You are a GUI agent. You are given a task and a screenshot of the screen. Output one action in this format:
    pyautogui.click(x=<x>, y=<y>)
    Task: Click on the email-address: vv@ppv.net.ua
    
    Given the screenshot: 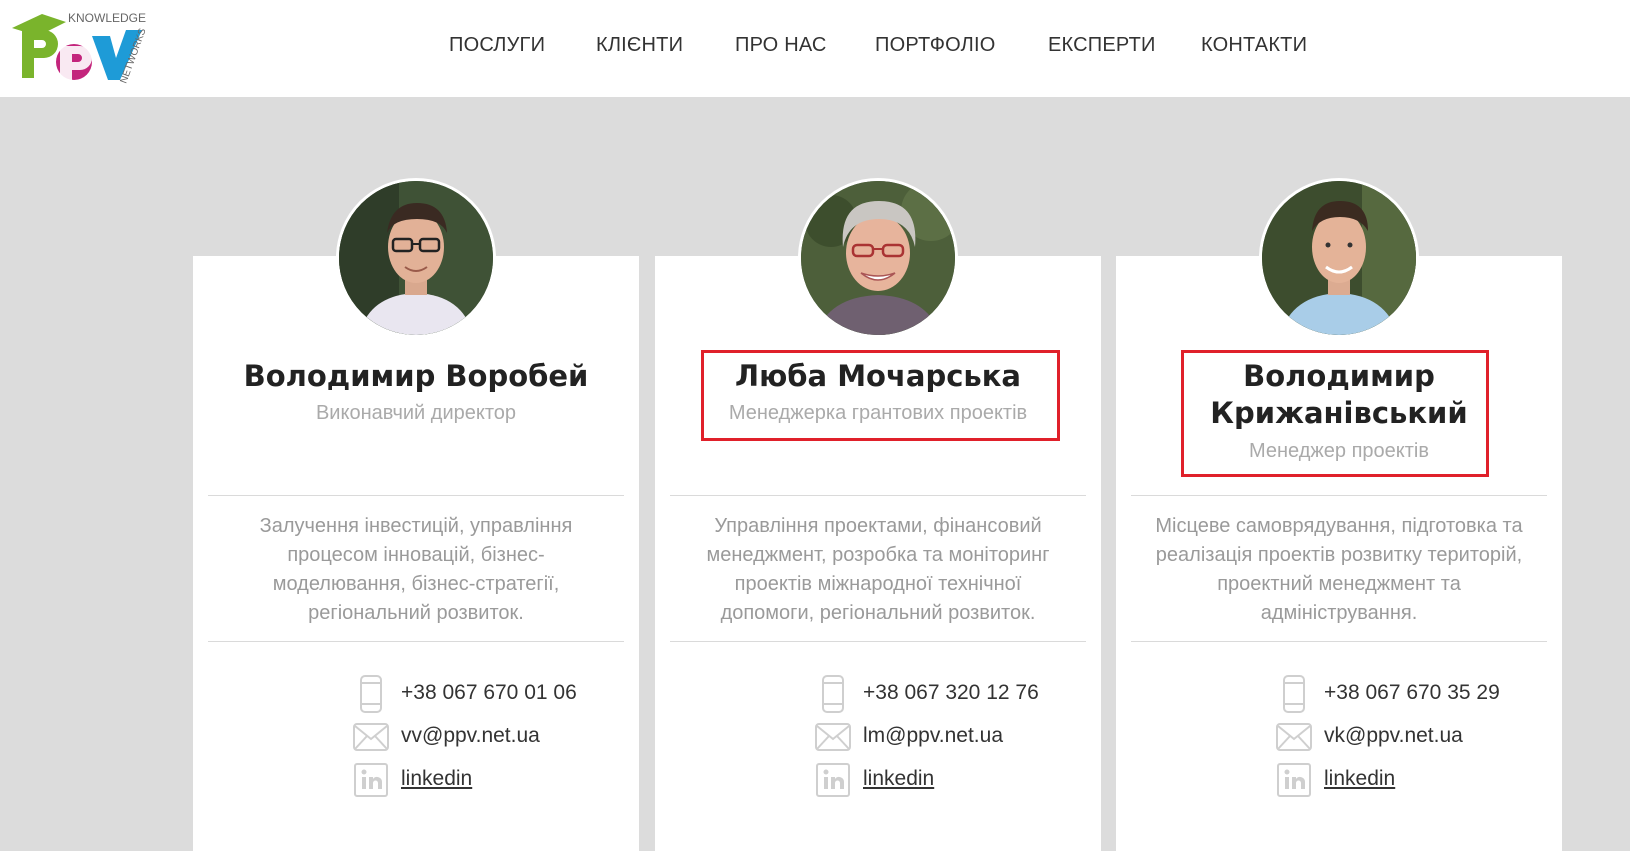 What is the action you would take?
    pyautogui.click(x=470, y=736)
    